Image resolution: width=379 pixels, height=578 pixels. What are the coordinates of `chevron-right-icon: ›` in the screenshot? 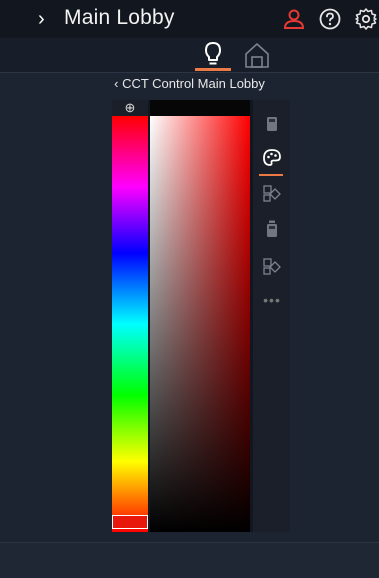 It's located at (41, 19).